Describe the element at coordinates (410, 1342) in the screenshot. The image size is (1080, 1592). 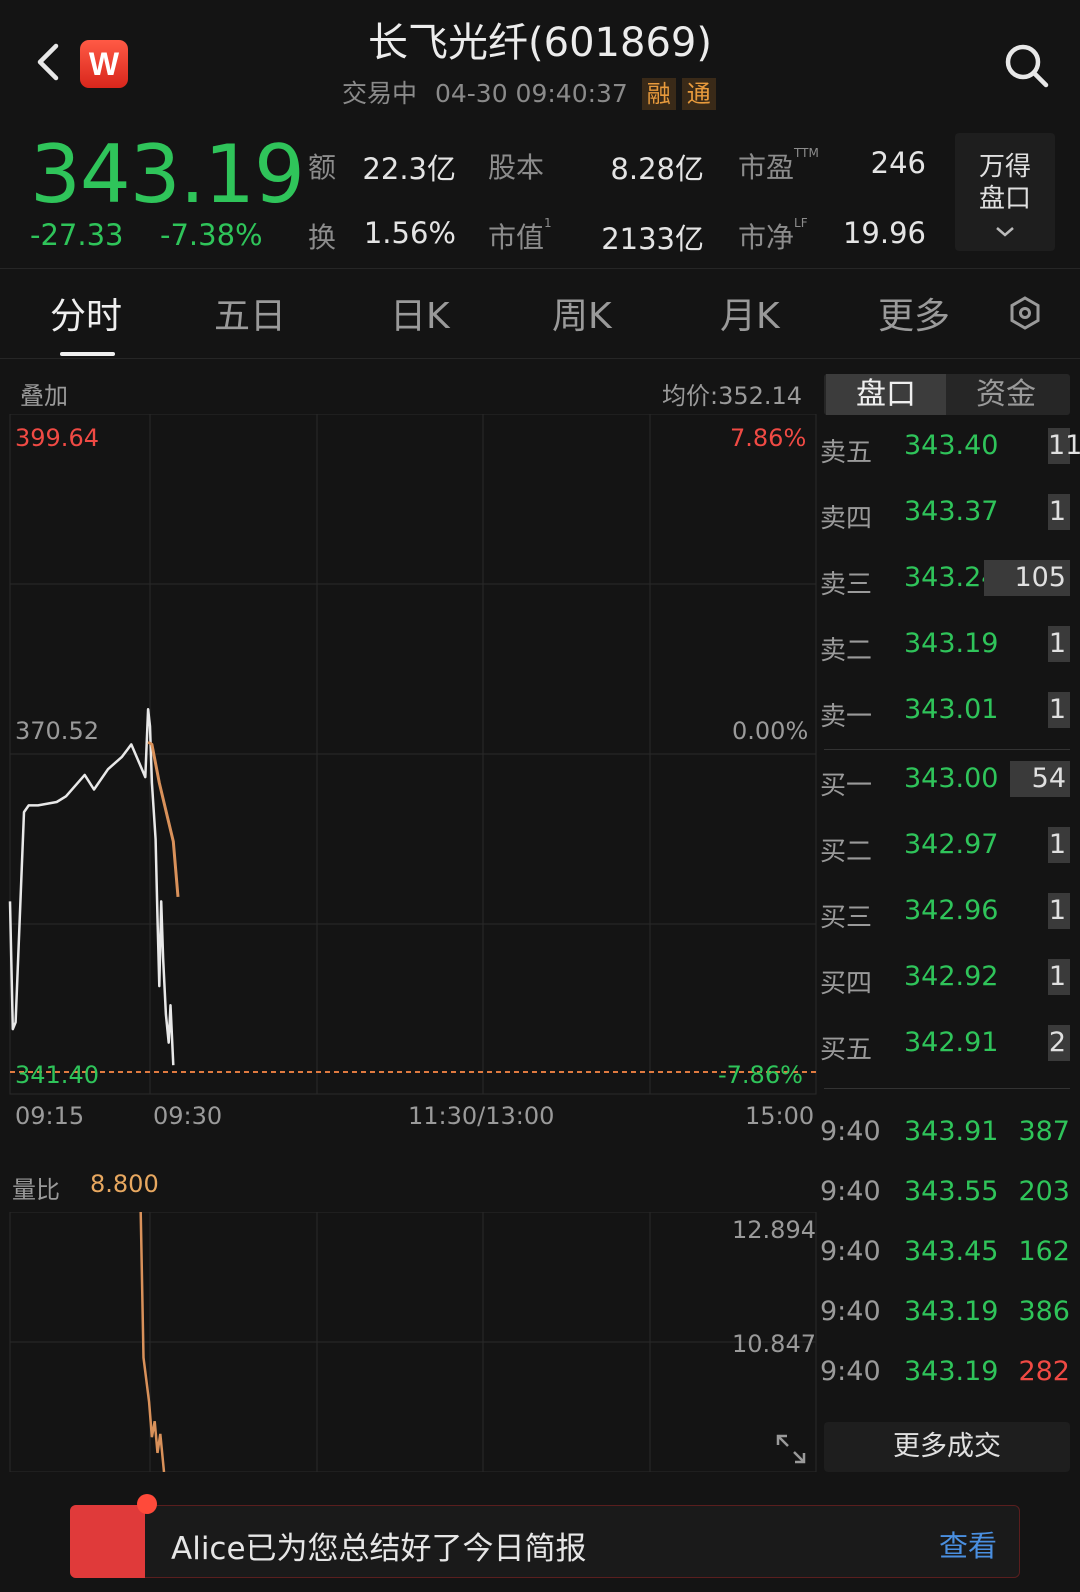
I see `volume-ratio-chart` at that location.